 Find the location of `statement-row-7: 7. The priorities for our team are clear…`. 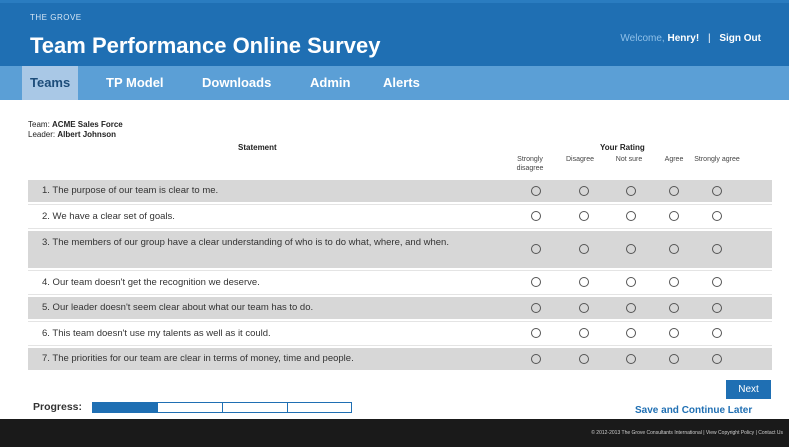

statement-row-7: 7. The priorities for our team are clear… is located at coordinates (400, 359).